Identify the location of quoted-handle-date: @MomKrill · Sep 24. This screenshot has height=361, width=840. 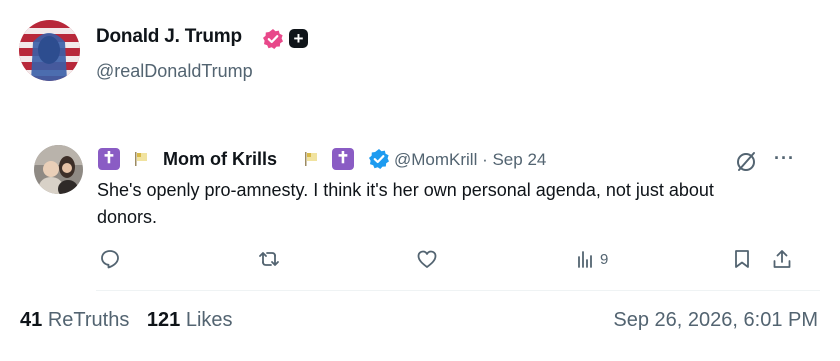
(470, 160).